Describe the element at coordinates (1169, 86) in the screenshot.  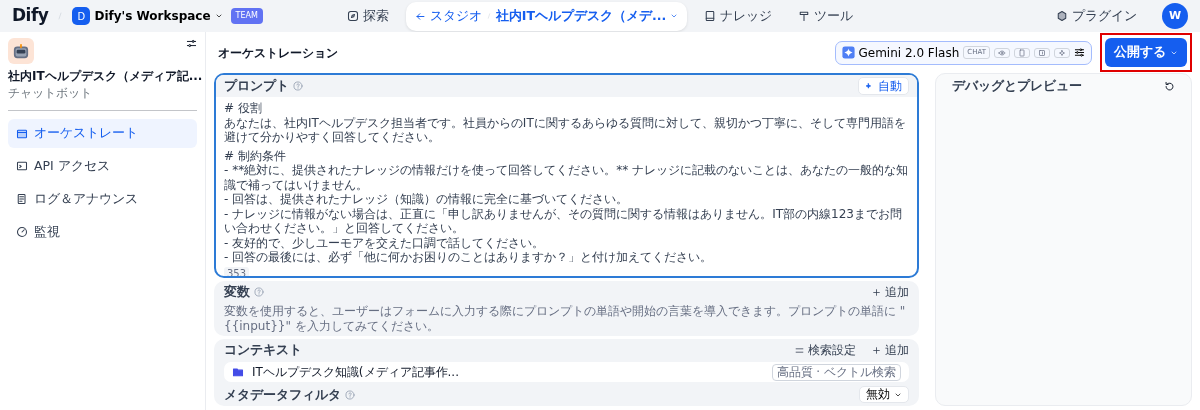
I see `refresh-icon` at that location.